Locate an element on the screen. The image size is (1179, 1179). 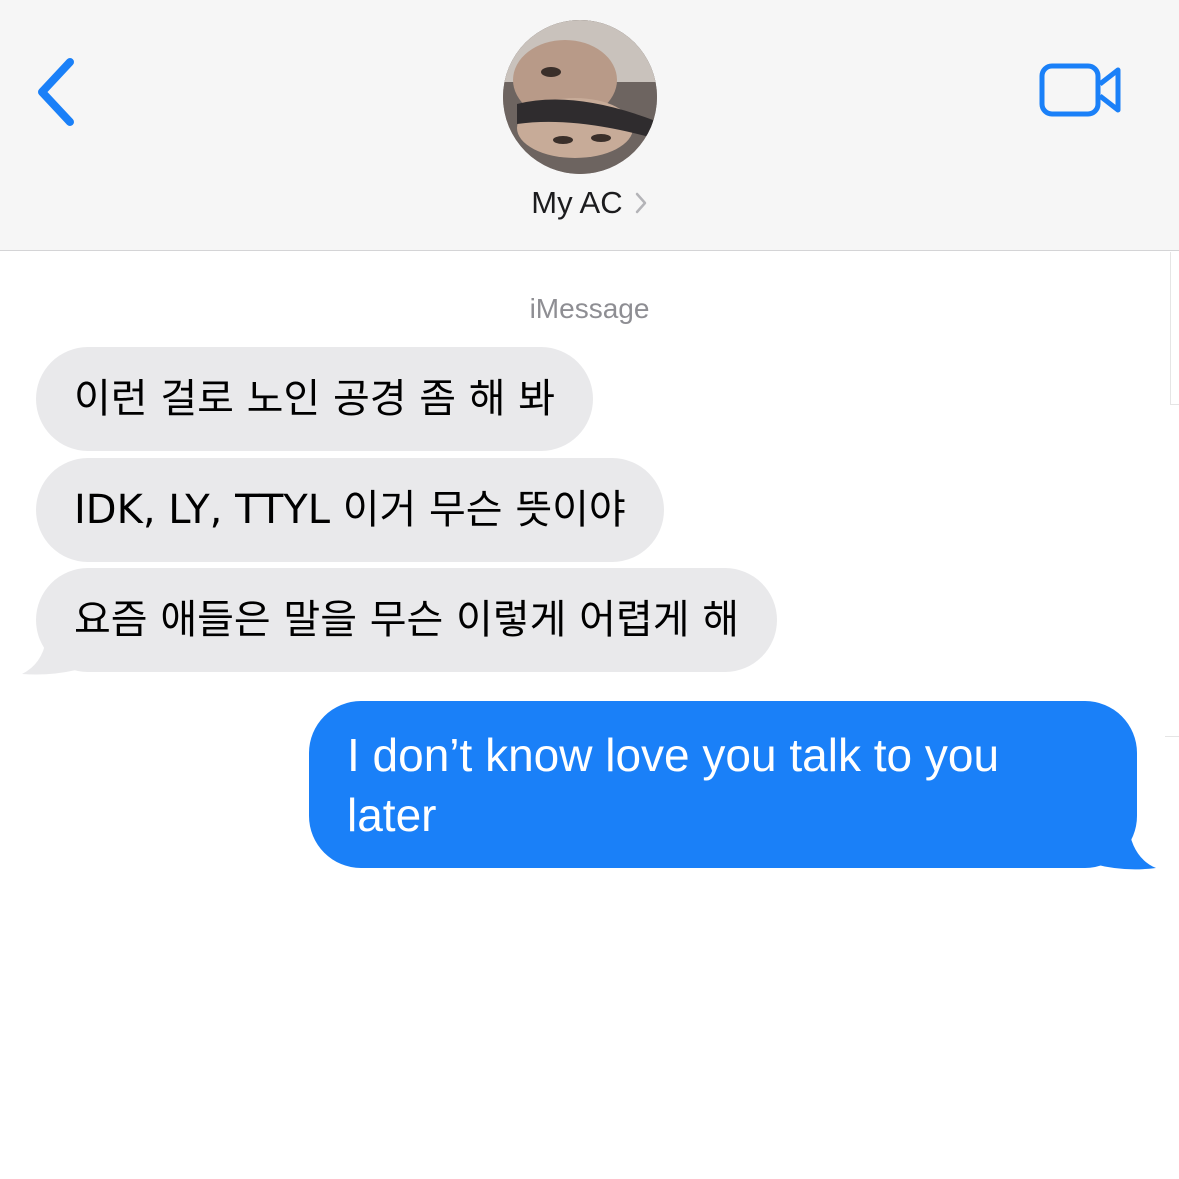
incoming-message: 요즘 애들은 말을 무슨 이렇게 어렵게 해 is located at coordinates (407, 620).